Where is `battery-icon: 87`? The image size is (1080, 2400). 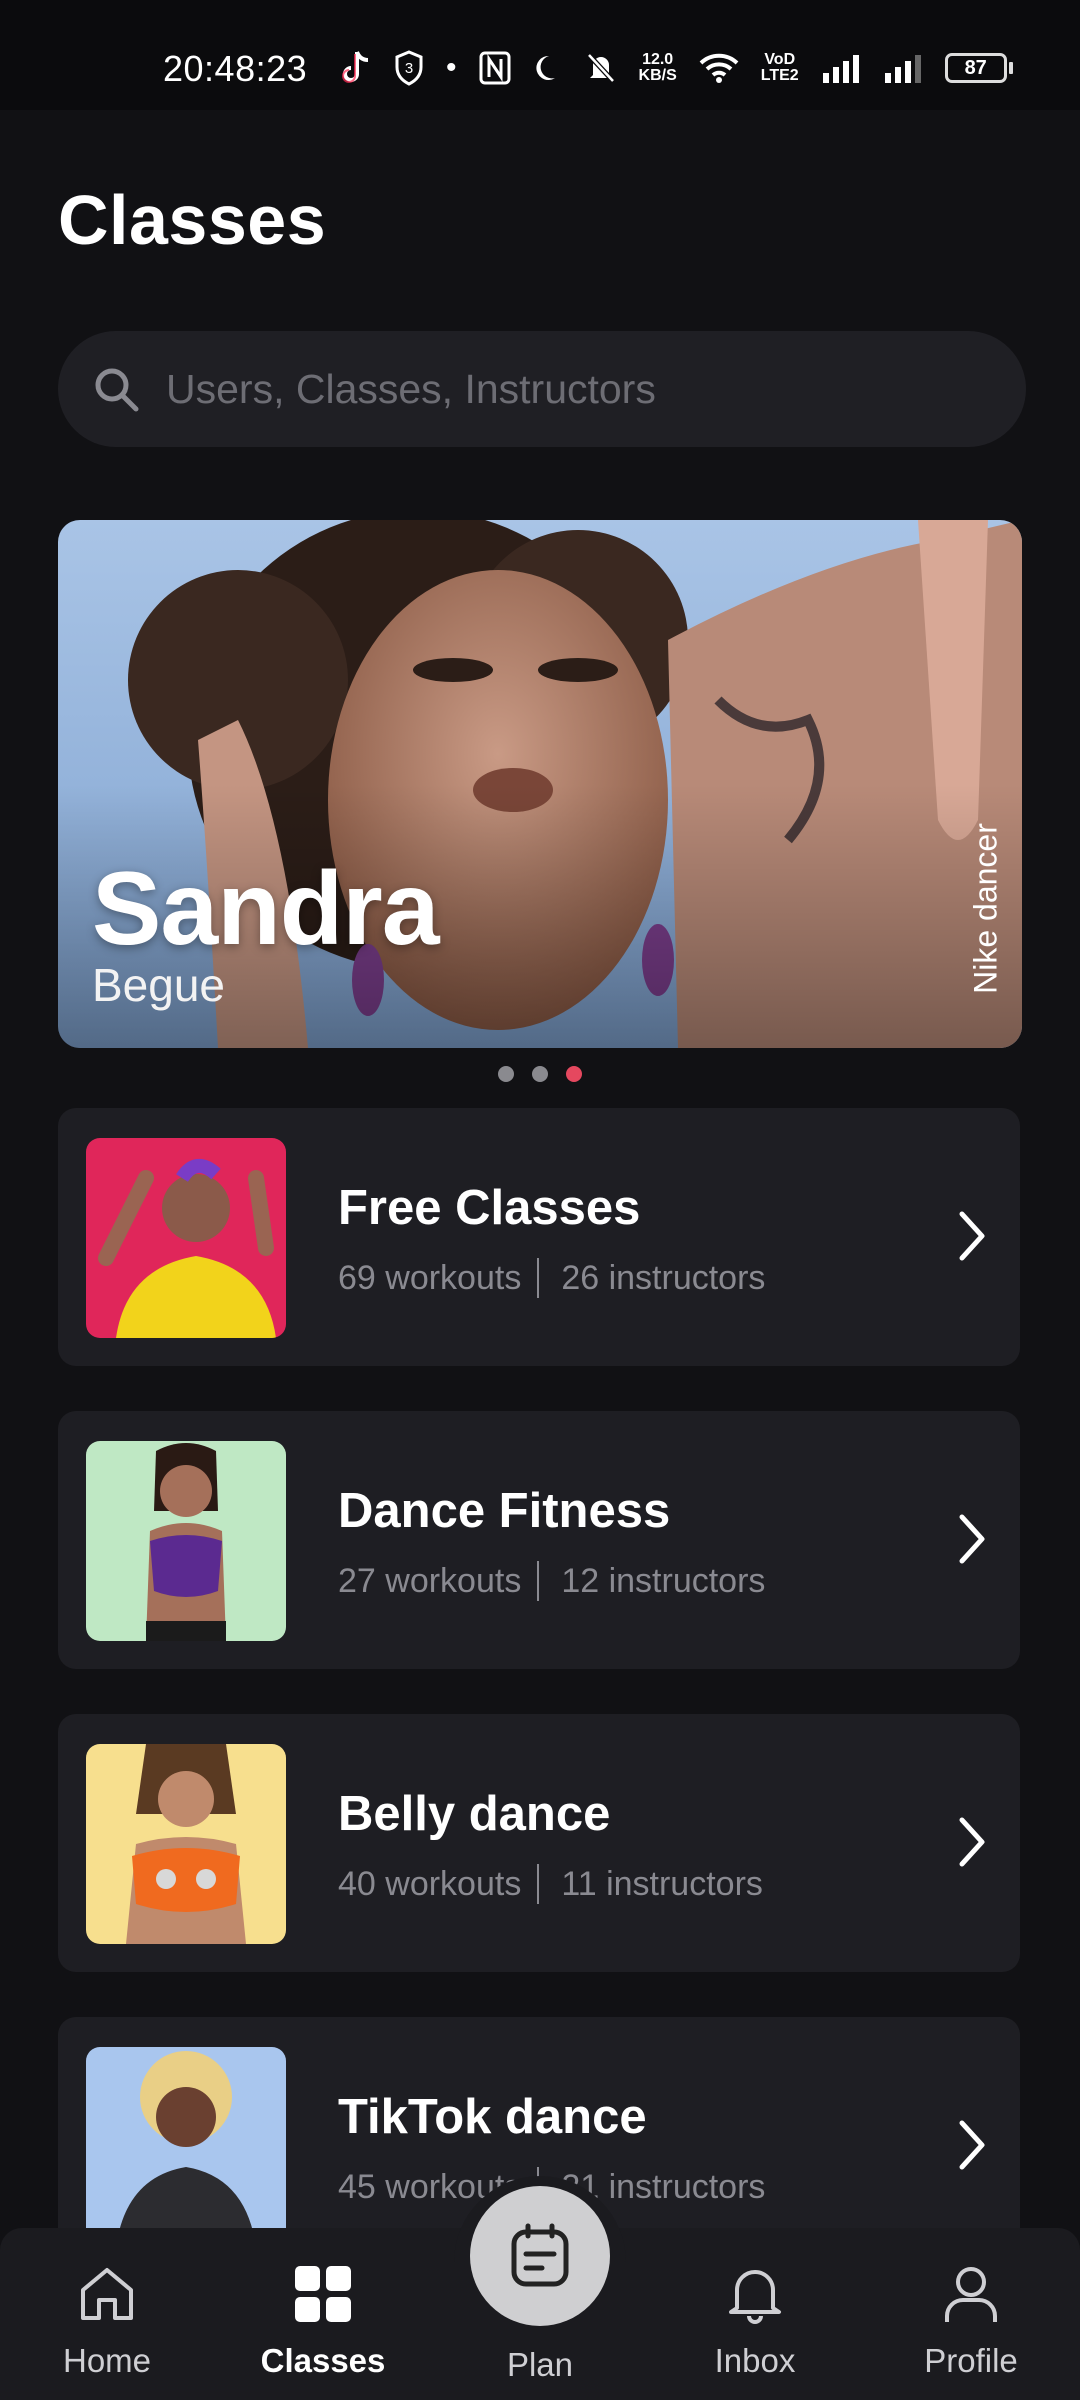 battery-icon: 87 is located at coordinates (978, 68).